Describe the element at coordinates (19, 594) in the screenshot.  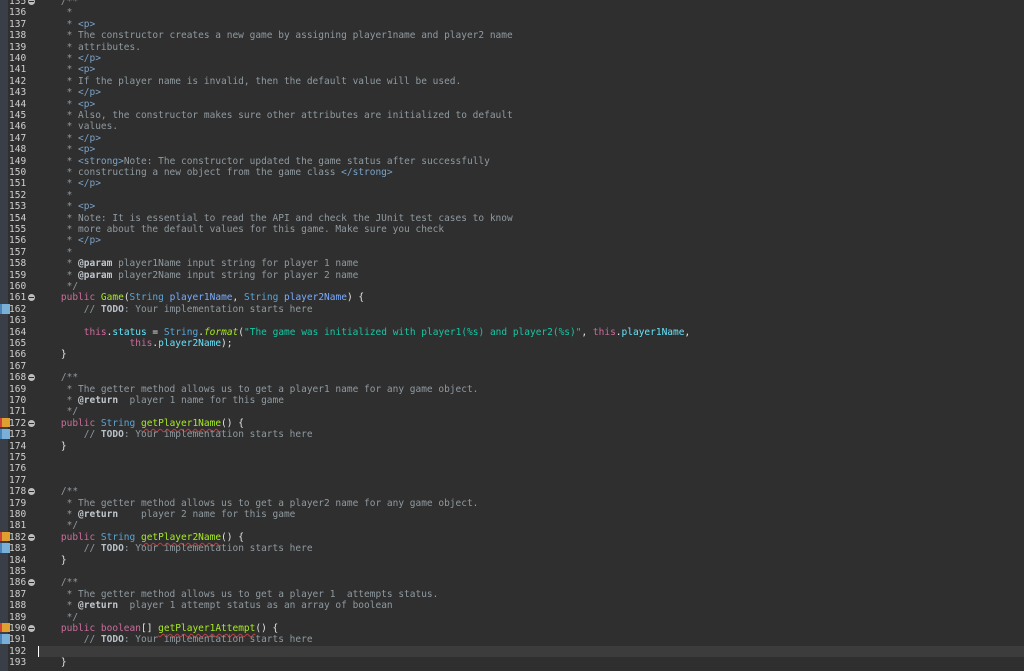
I see `gutter-line: 187` at that location.